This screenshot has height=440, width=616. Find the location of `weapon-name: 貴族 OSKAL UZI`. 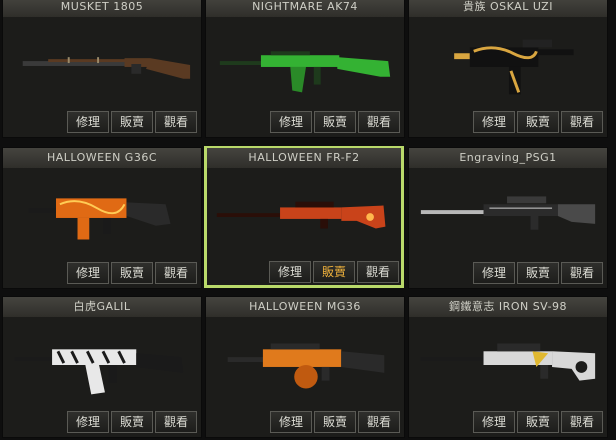

weapon-name: 貴族 OSKAL UZI is located at coordinates (508, 8).